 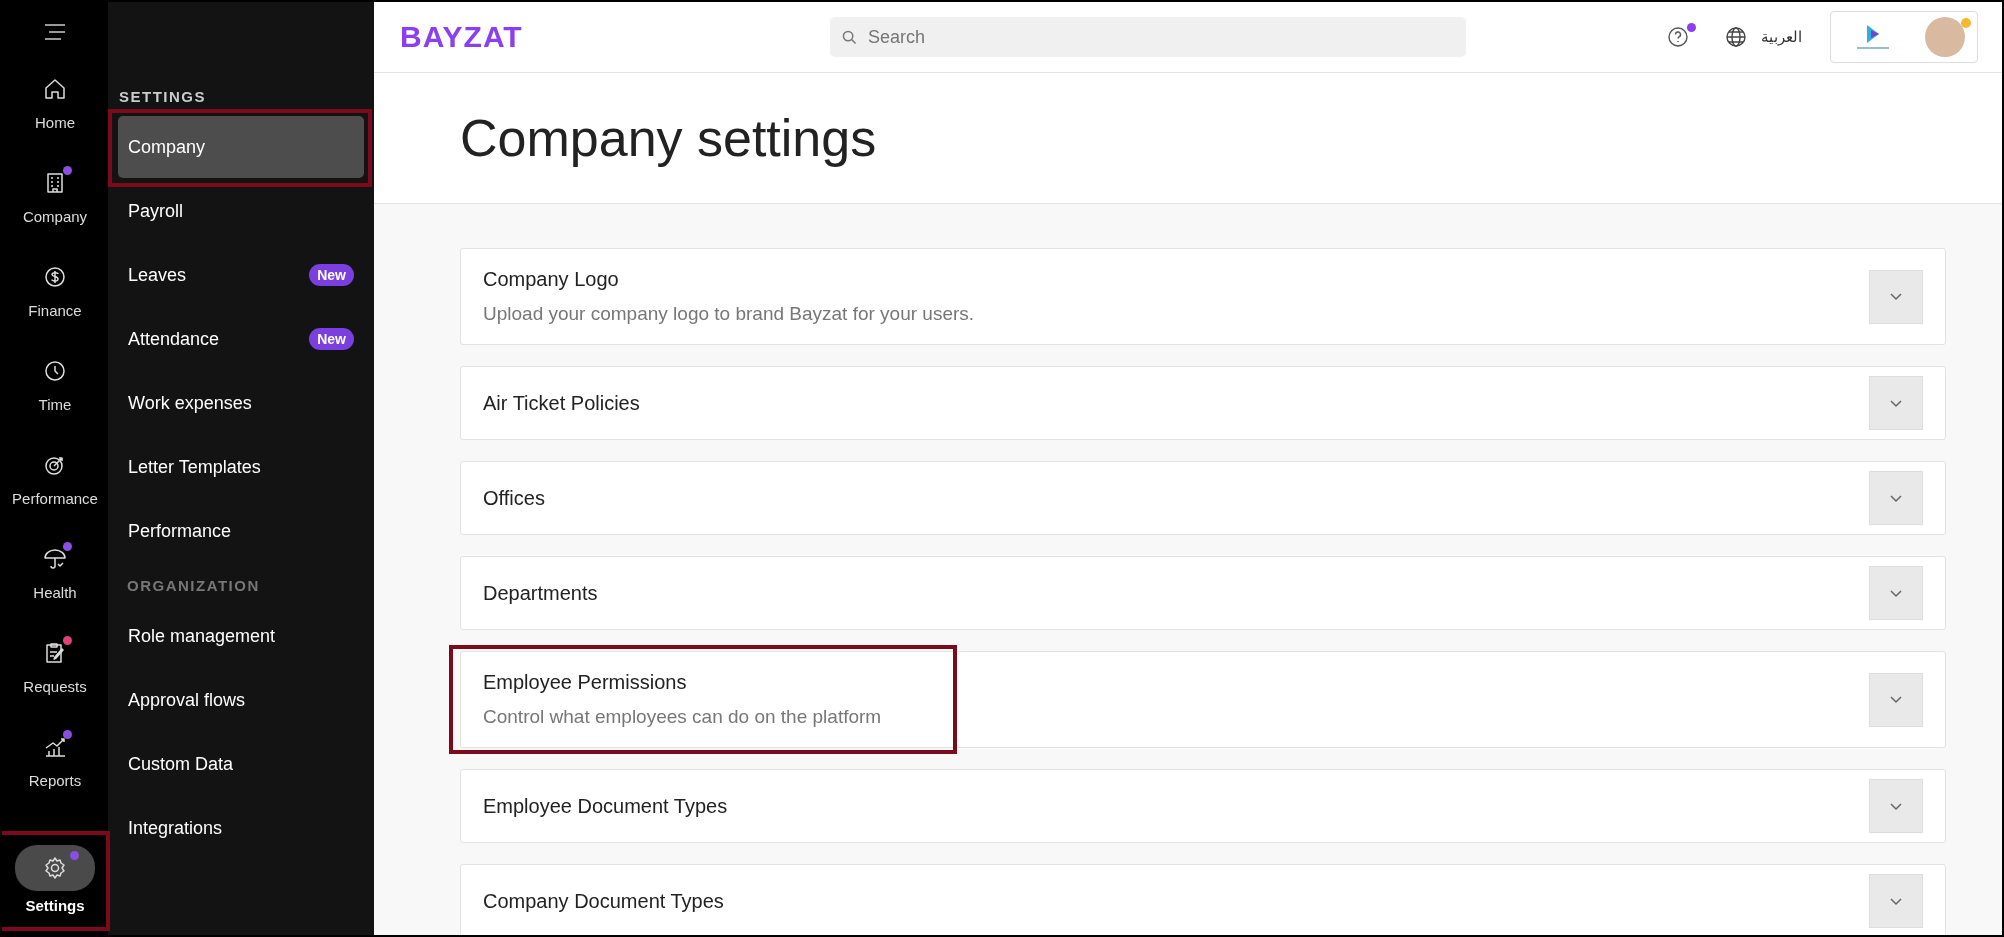 I want to click on group-heading: SETTINGS, so click(x=162, y=97).